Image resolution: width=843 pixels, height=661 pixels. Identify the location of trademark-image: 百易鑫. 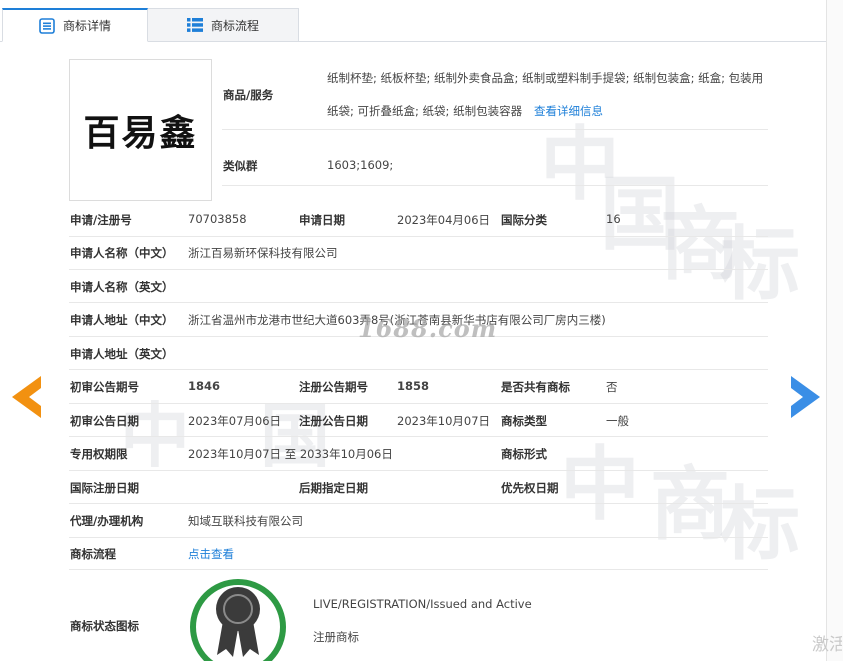
(140, 130).